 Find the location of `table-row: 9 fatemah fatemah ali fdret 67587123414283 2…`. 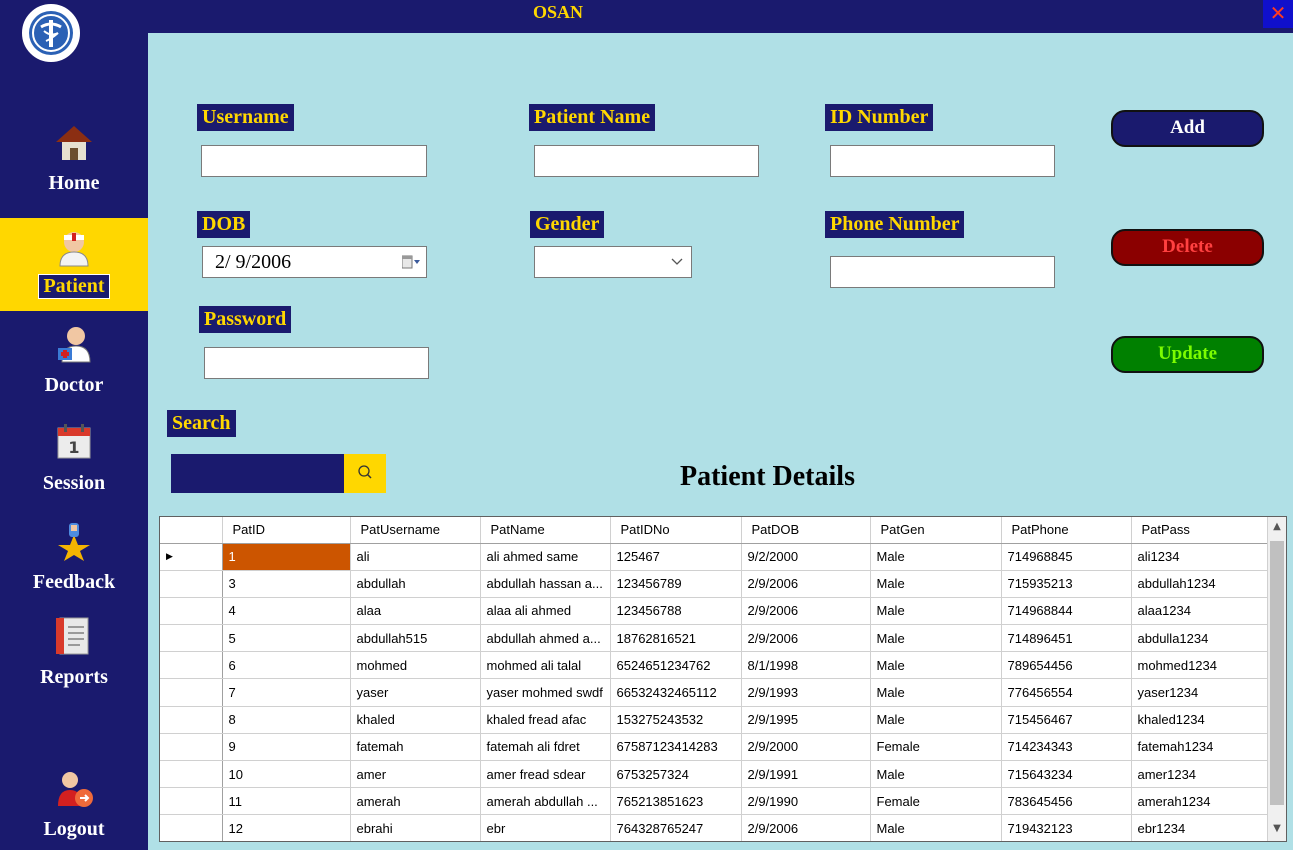

table-row: 9 fatemah fatemah ali fdret 67587123414283 2… is located at coordinates (715, 747).